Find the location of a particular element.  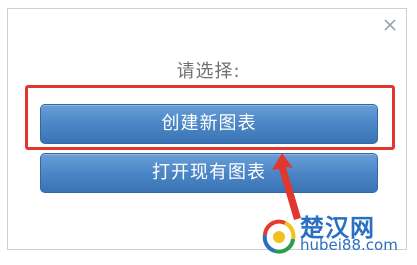

watermark-url: hubei88.com is located at coordinates (349, 245).